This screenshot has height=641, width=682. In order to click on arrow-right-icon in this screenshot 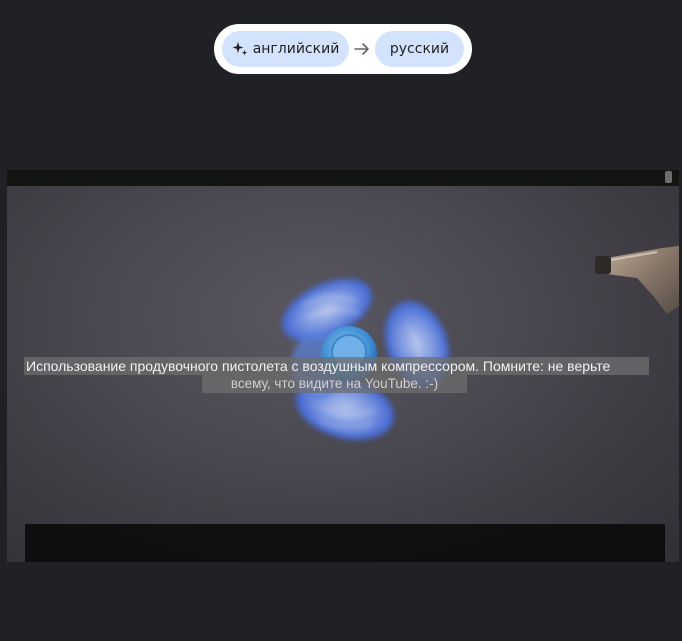, I will do `click(361, 49)`.